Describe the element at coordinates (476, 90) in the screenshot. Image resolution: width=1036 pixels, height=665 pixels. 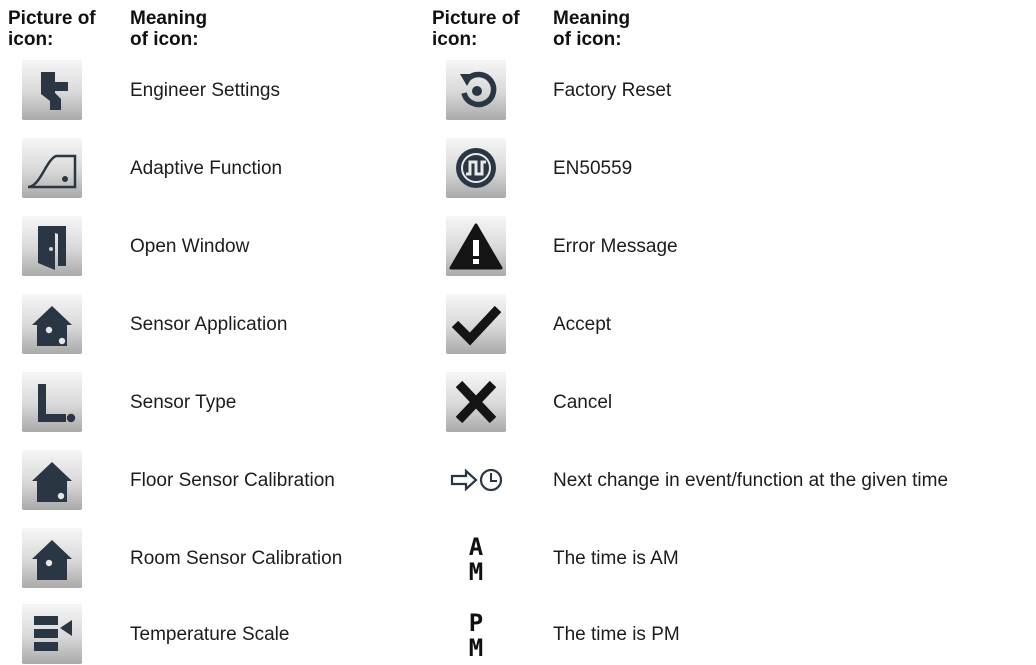
I see `factory-reset-icon` at that location.